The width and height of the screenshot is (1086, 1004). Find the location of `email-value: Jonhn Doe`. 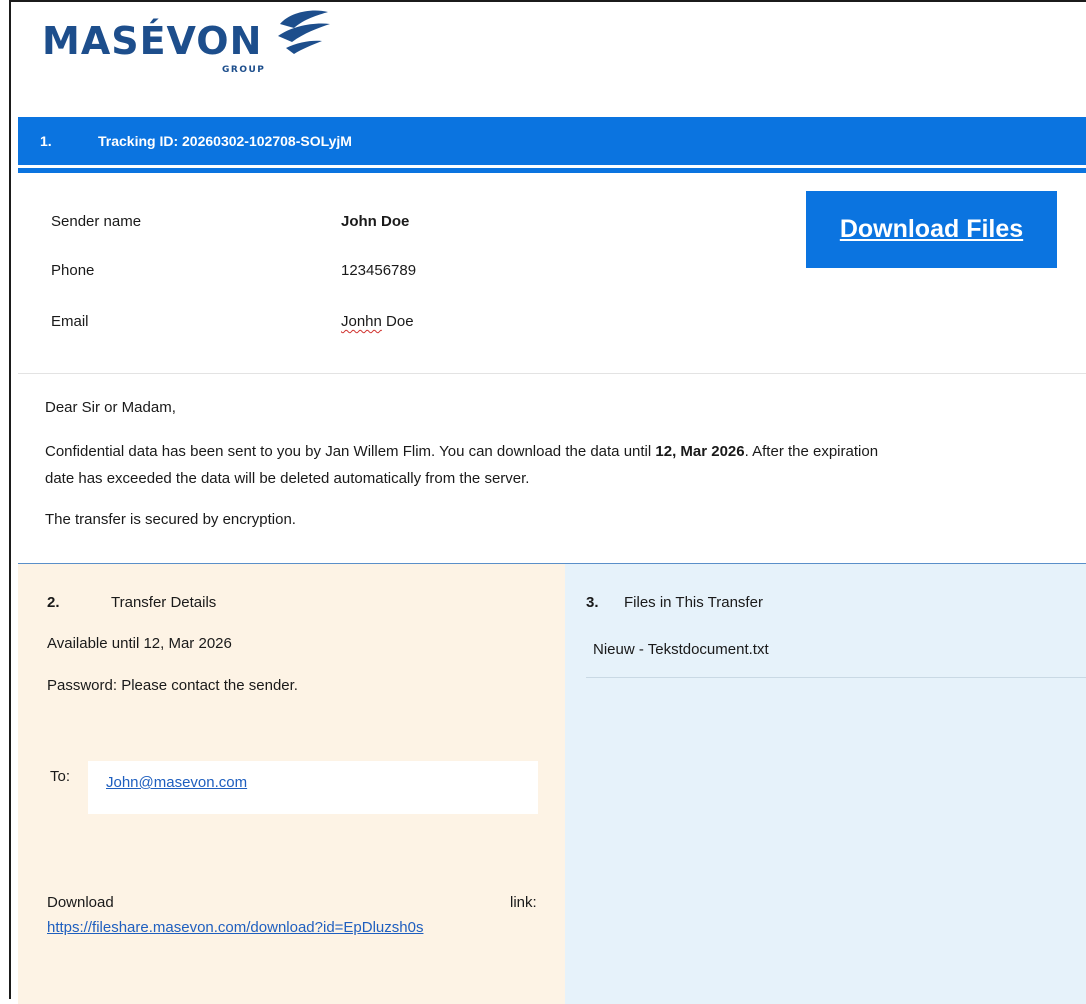

email-value: Jonhn Doe is located at coordinates (377, 321).